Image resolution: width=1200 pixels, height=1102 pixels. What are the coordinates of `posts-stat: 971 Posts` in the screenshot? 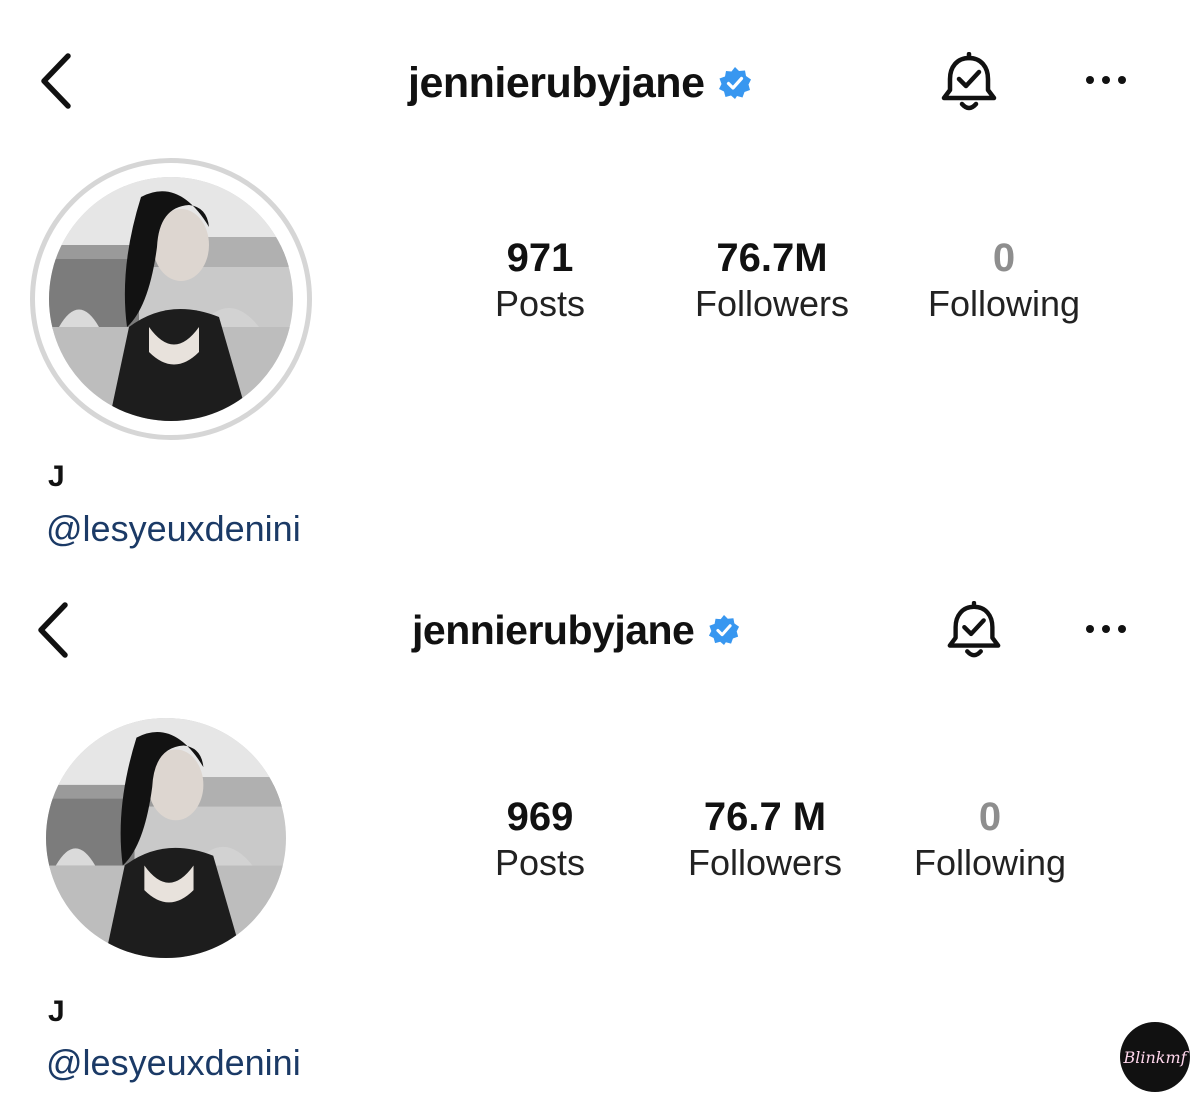 It's located at (540, 280).